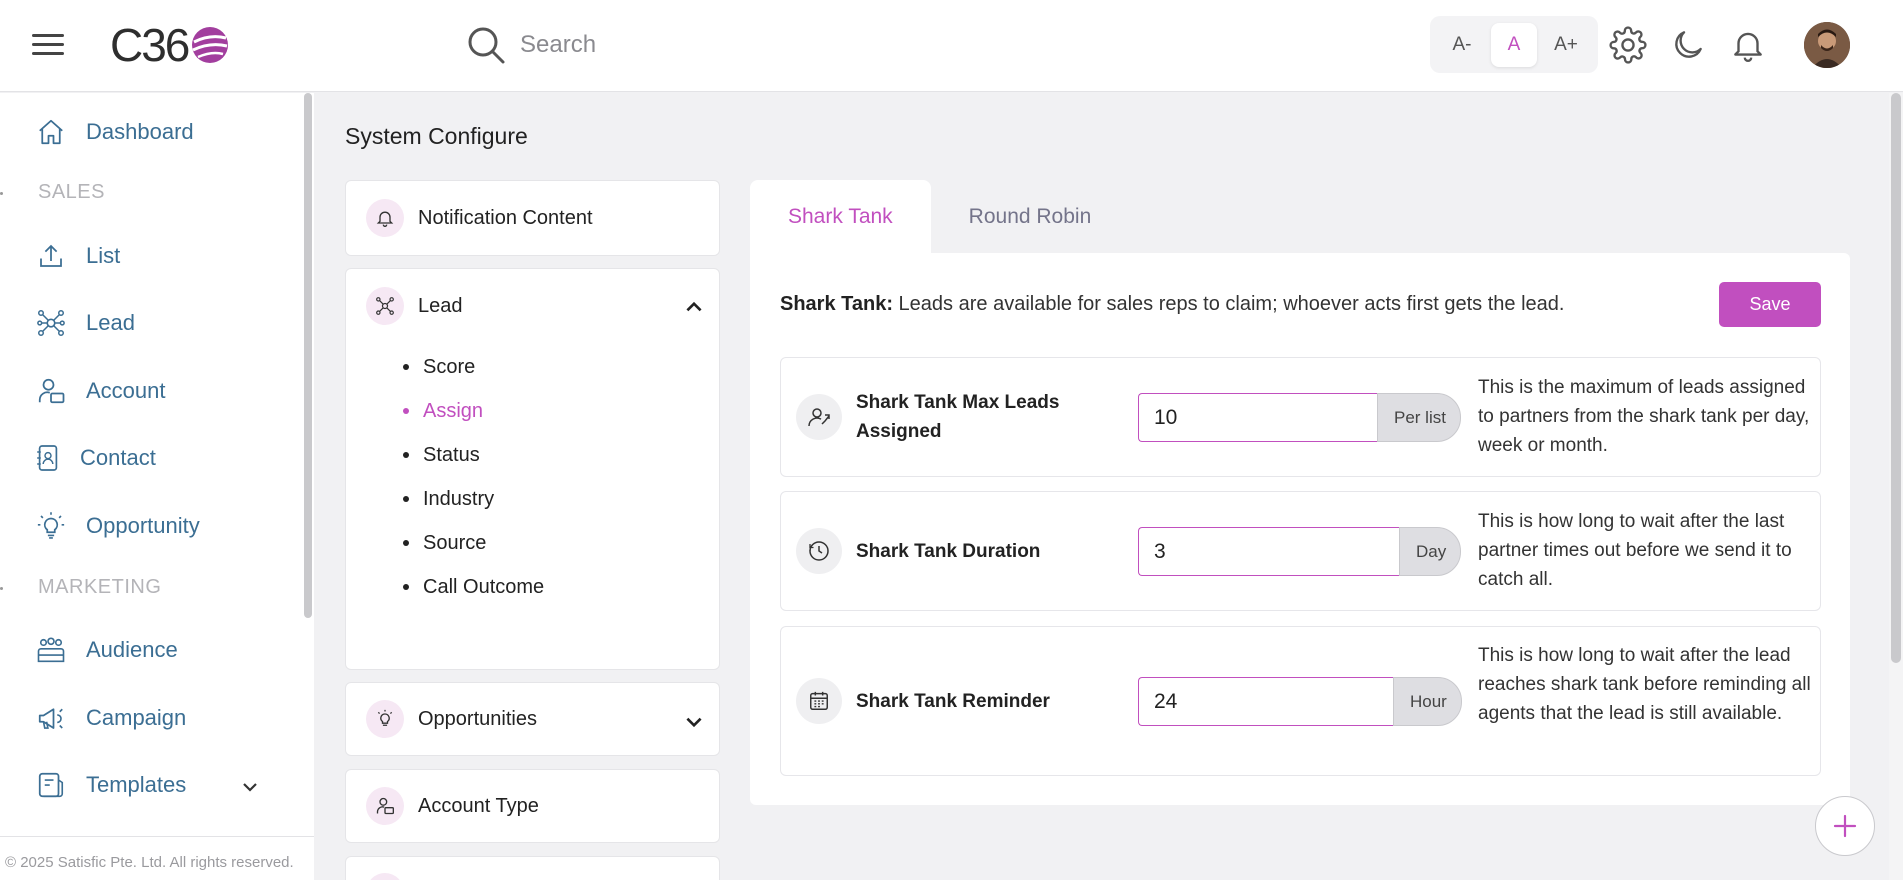  What do you see at coordinates (78, 256) in the screenshot?
I see `sidebar-item-list: List` at bounding box center [78, 256].